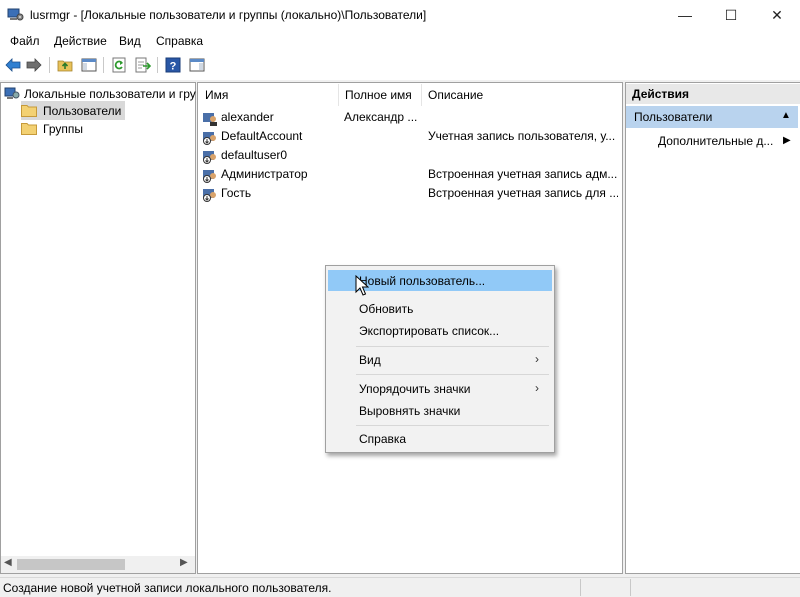 This screenshot has width=800, height=597. Describe the element at coordinates (440, 438) in the screenshot. I see `menu-item-help: Справка` at that location.